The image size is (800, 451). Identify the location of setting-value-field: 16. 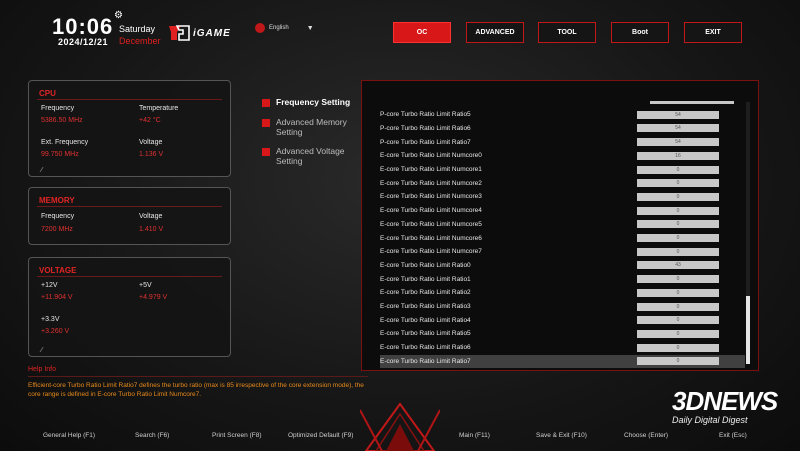
(678, 155).